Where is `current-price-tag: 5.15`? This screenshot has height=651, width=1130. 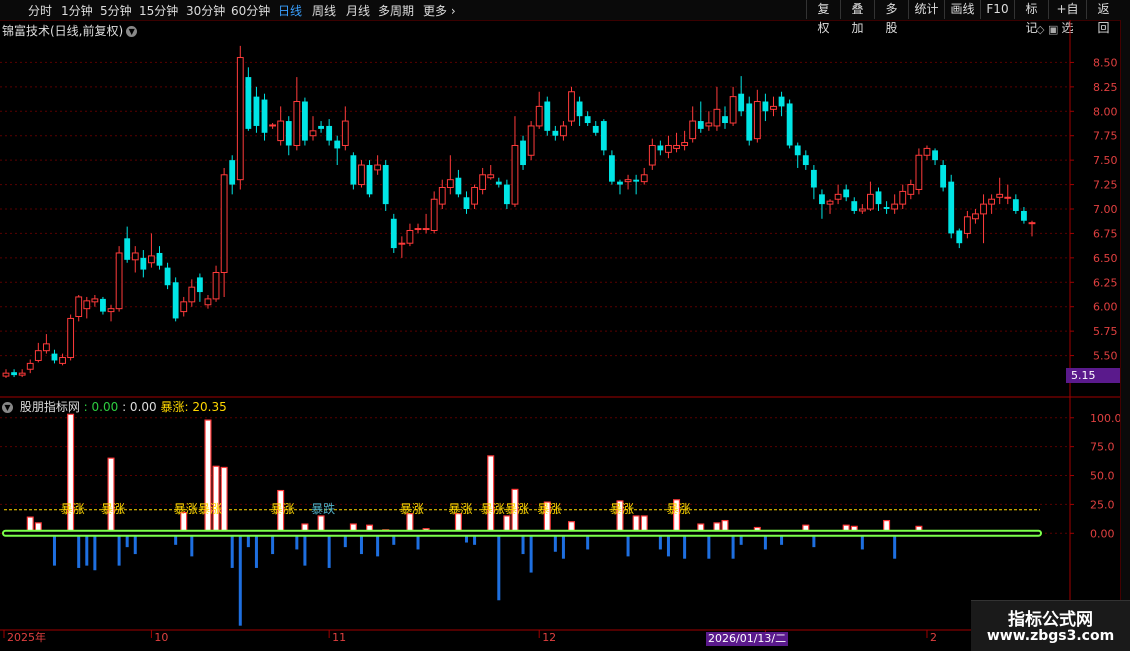 current-price-tag: 5.15 is located at coordinates (1093, 375).